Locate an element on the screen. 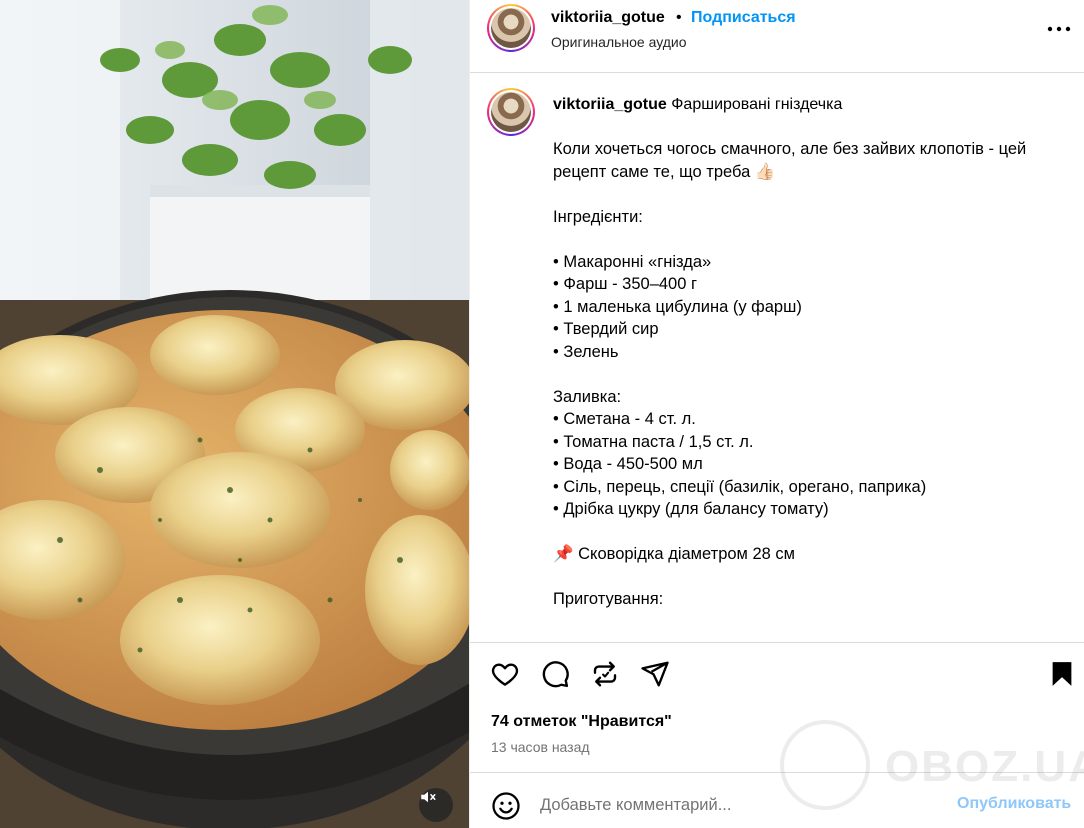 Image resolution: width=1084 pixels, height=828 pixels. caption-line: • Зелень is located at coordinates (586, 351).